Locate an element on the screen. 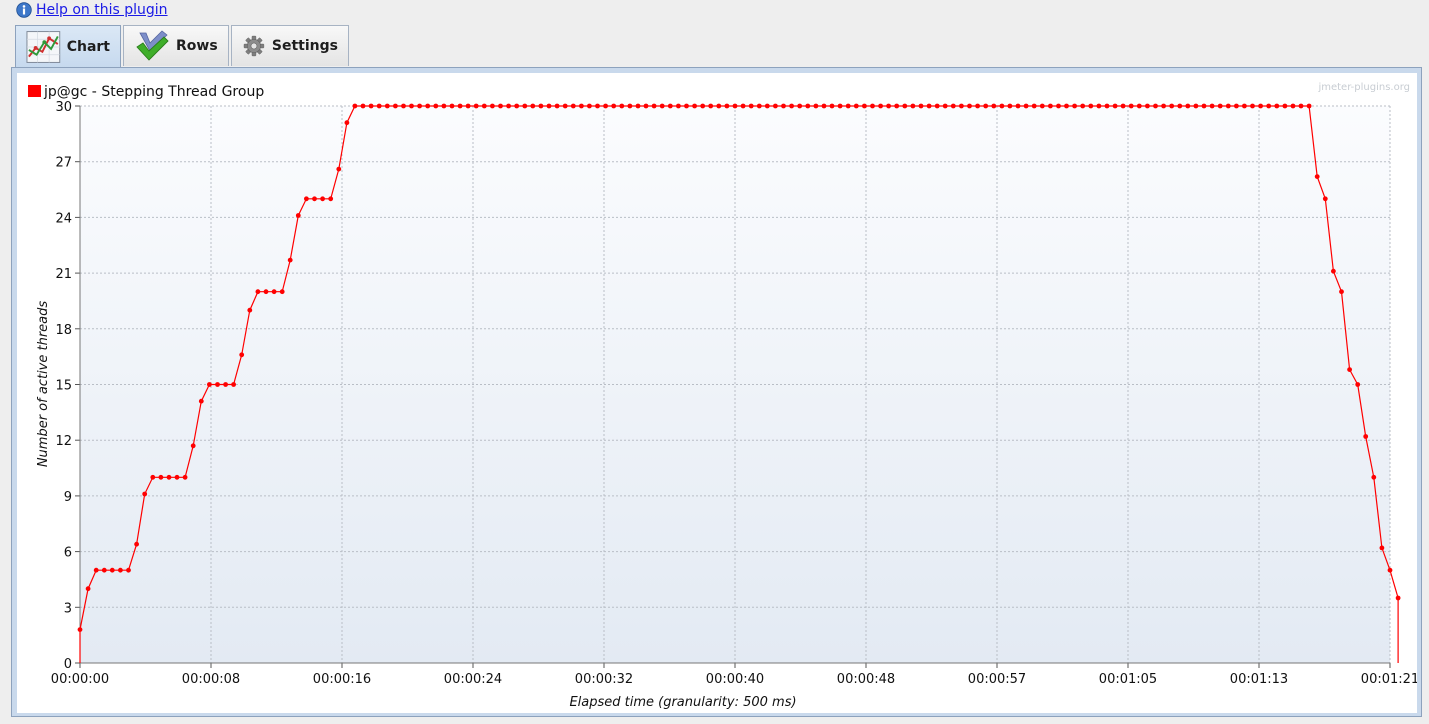  legend: jp@gc - Stepping Thread Group is located at coordinates (146, 92).